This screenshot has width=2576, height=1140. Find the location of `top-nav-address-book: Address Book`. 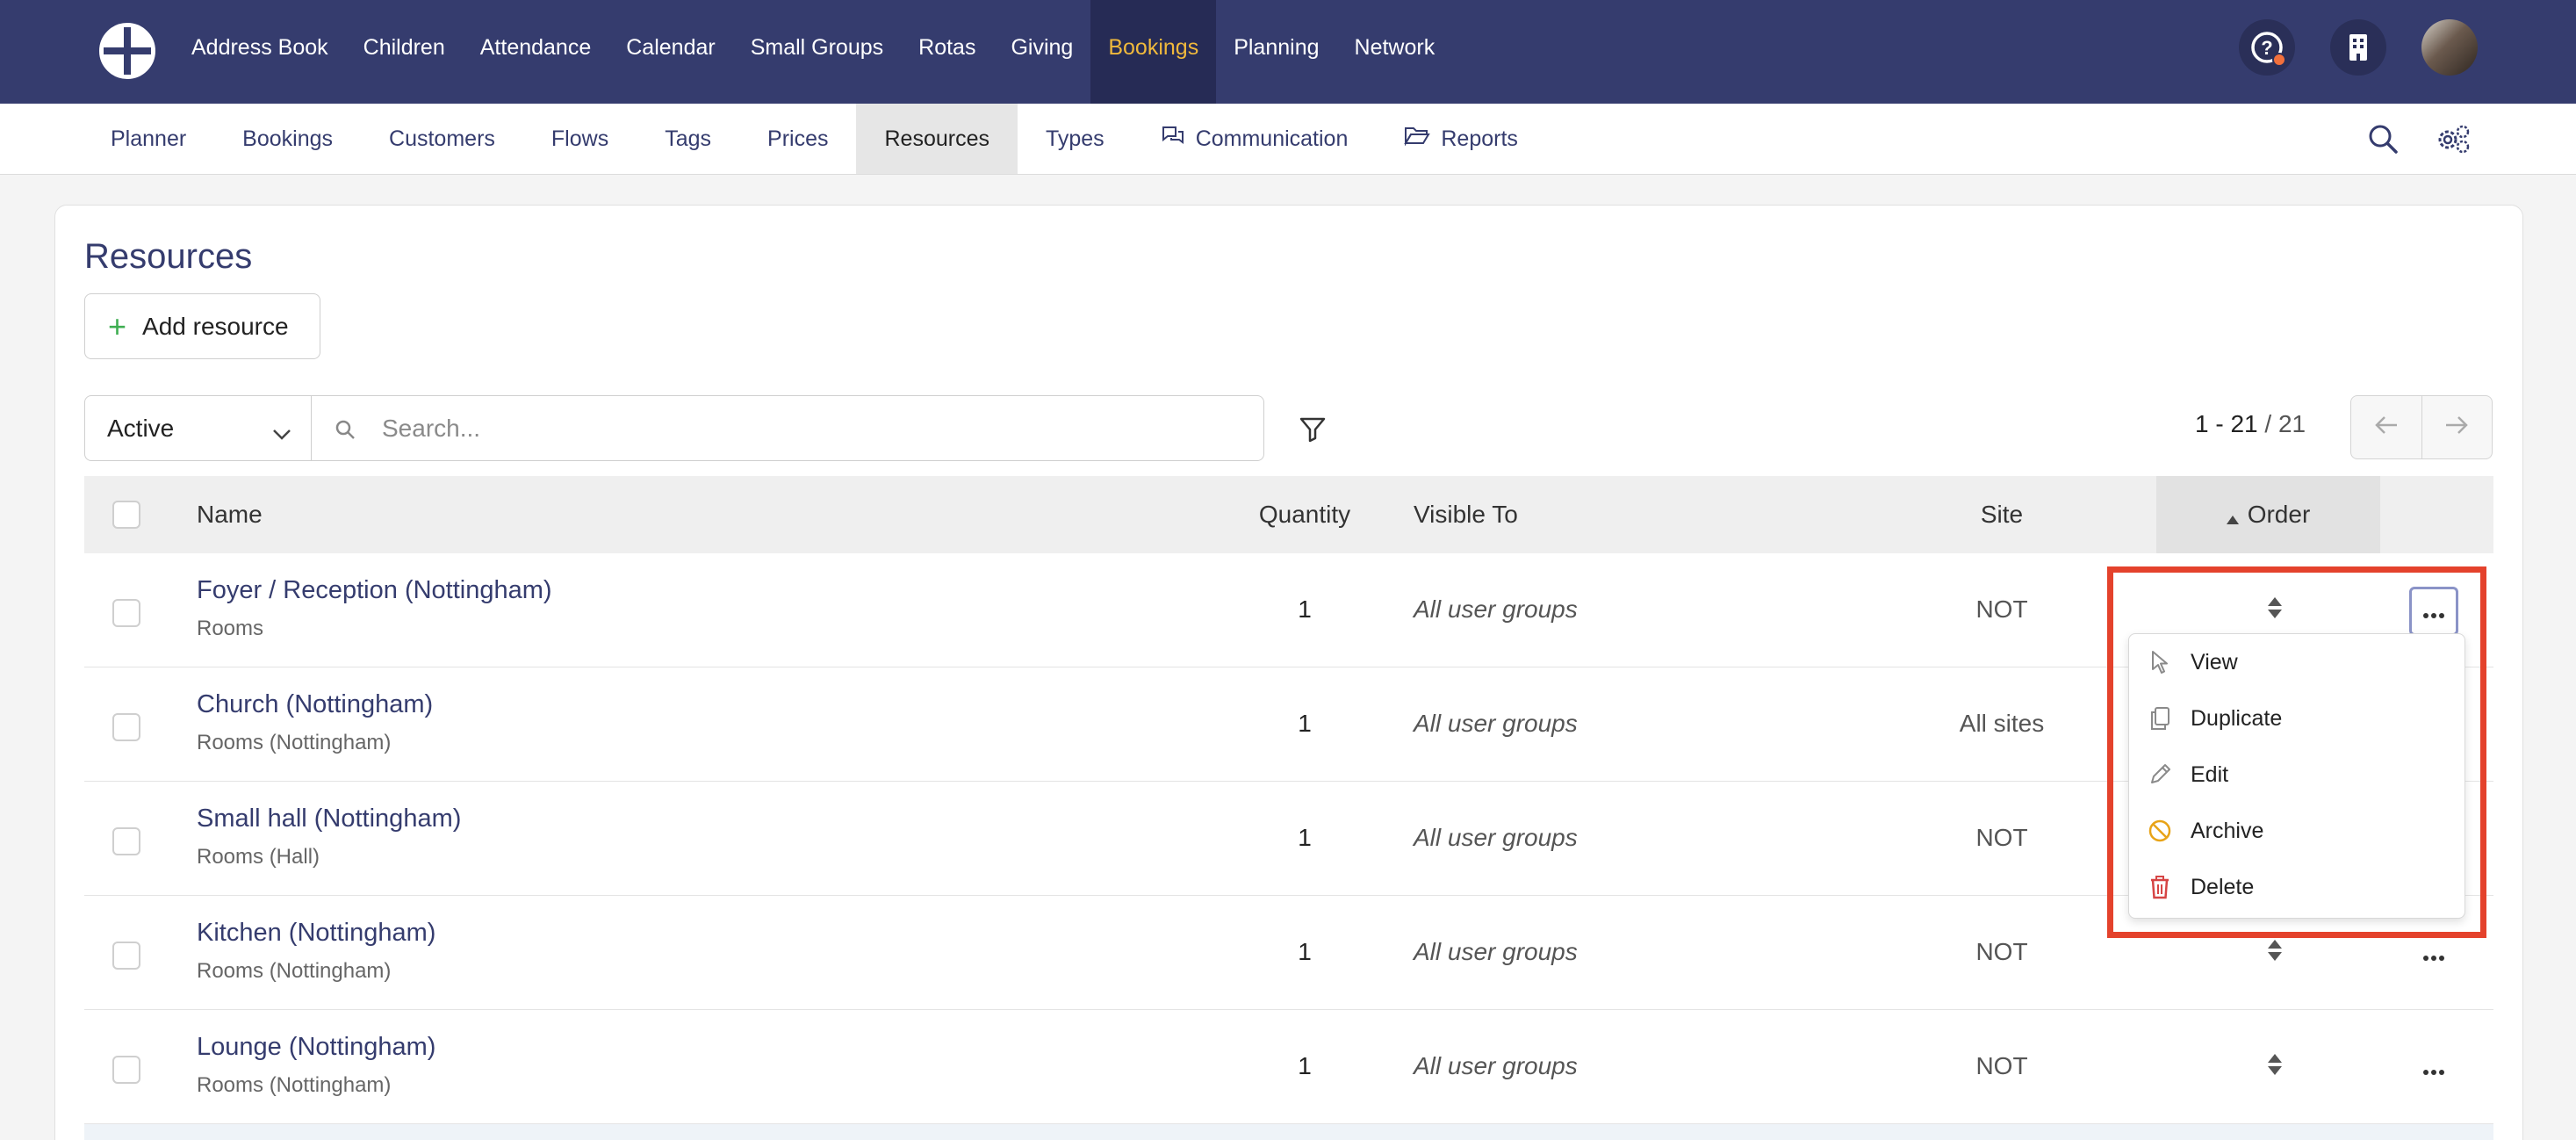

top-nav-address-book: Address Book is located at coordinates (260, 52).